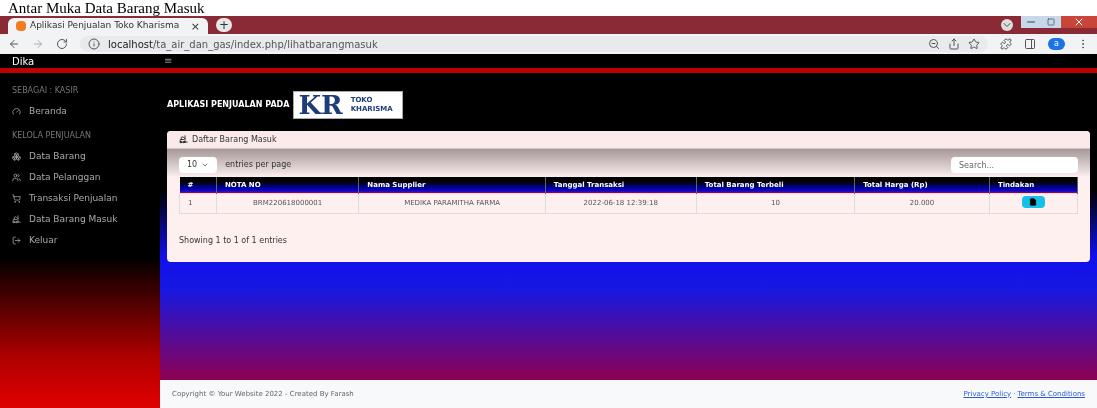 This screenshot has width=1097, height=408. I want to click on document-icon, so click(1033, 202).